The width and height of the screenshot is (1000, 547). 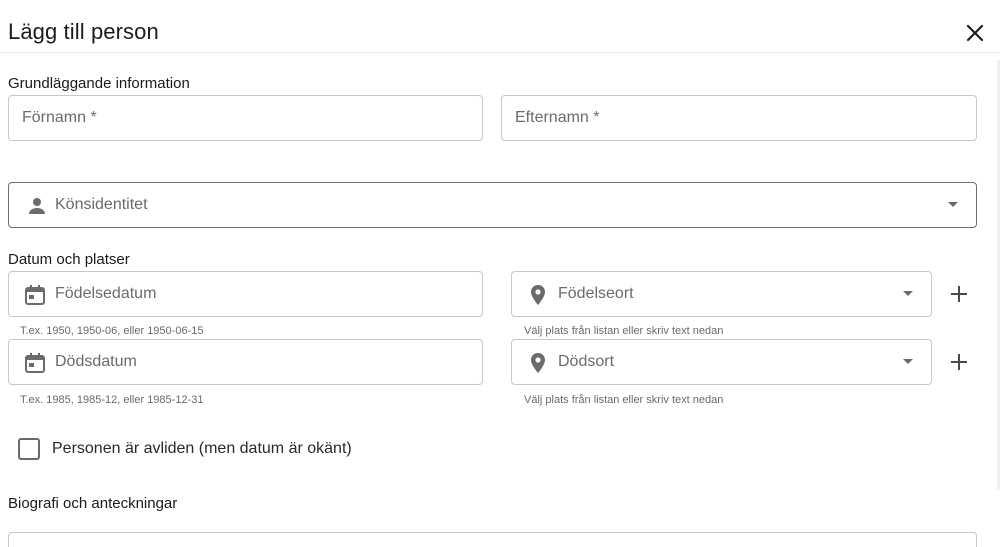 What do you see at coordinates (596, 293) in the screenshot?
I see `birth-place-label: Födelseort` at bounding box center [596, 293].